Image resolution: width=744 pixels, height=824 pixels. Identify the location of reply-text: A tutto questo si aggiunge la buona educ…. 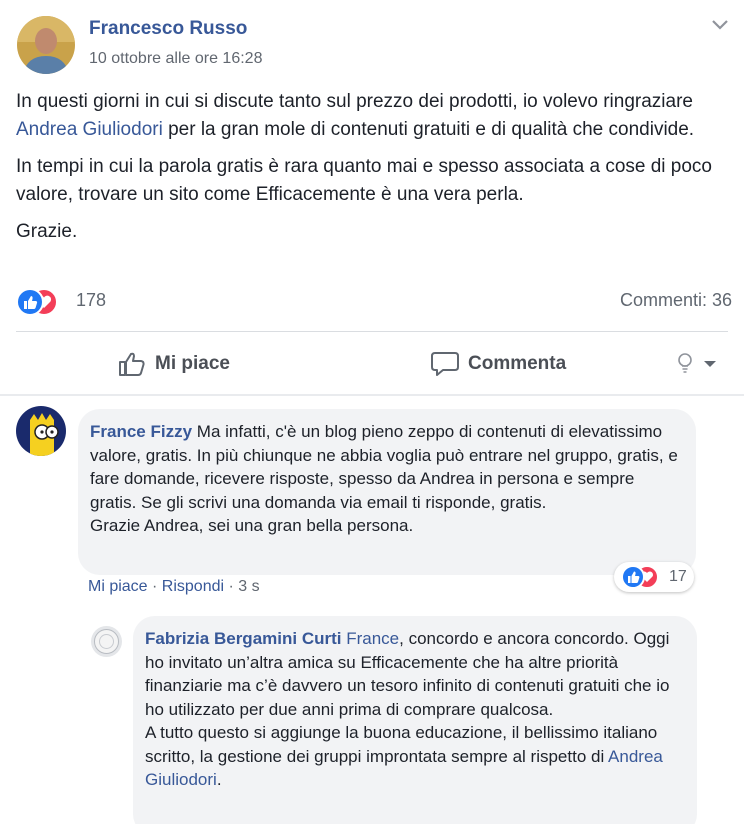
(401, 744).